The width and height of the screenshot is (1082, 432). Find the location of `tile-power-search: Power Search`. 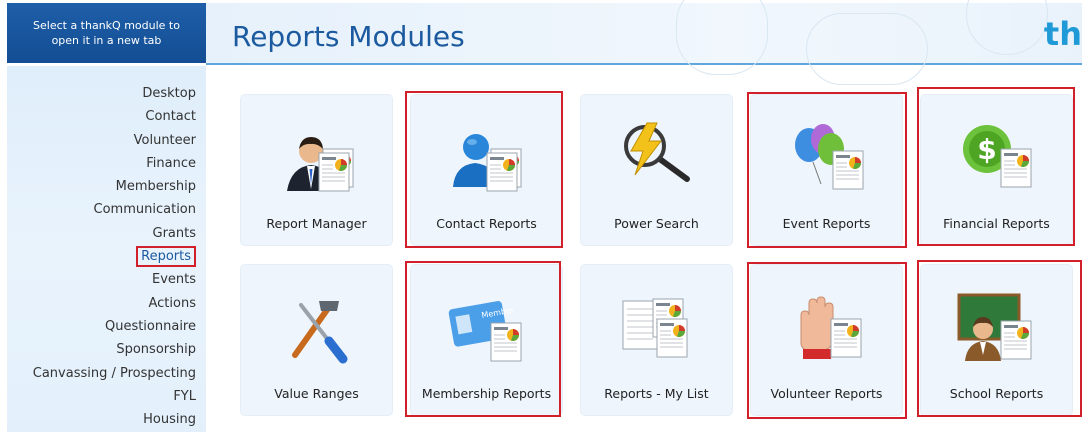

tile-power-search: Power Search is located at coordinates (656, 170).